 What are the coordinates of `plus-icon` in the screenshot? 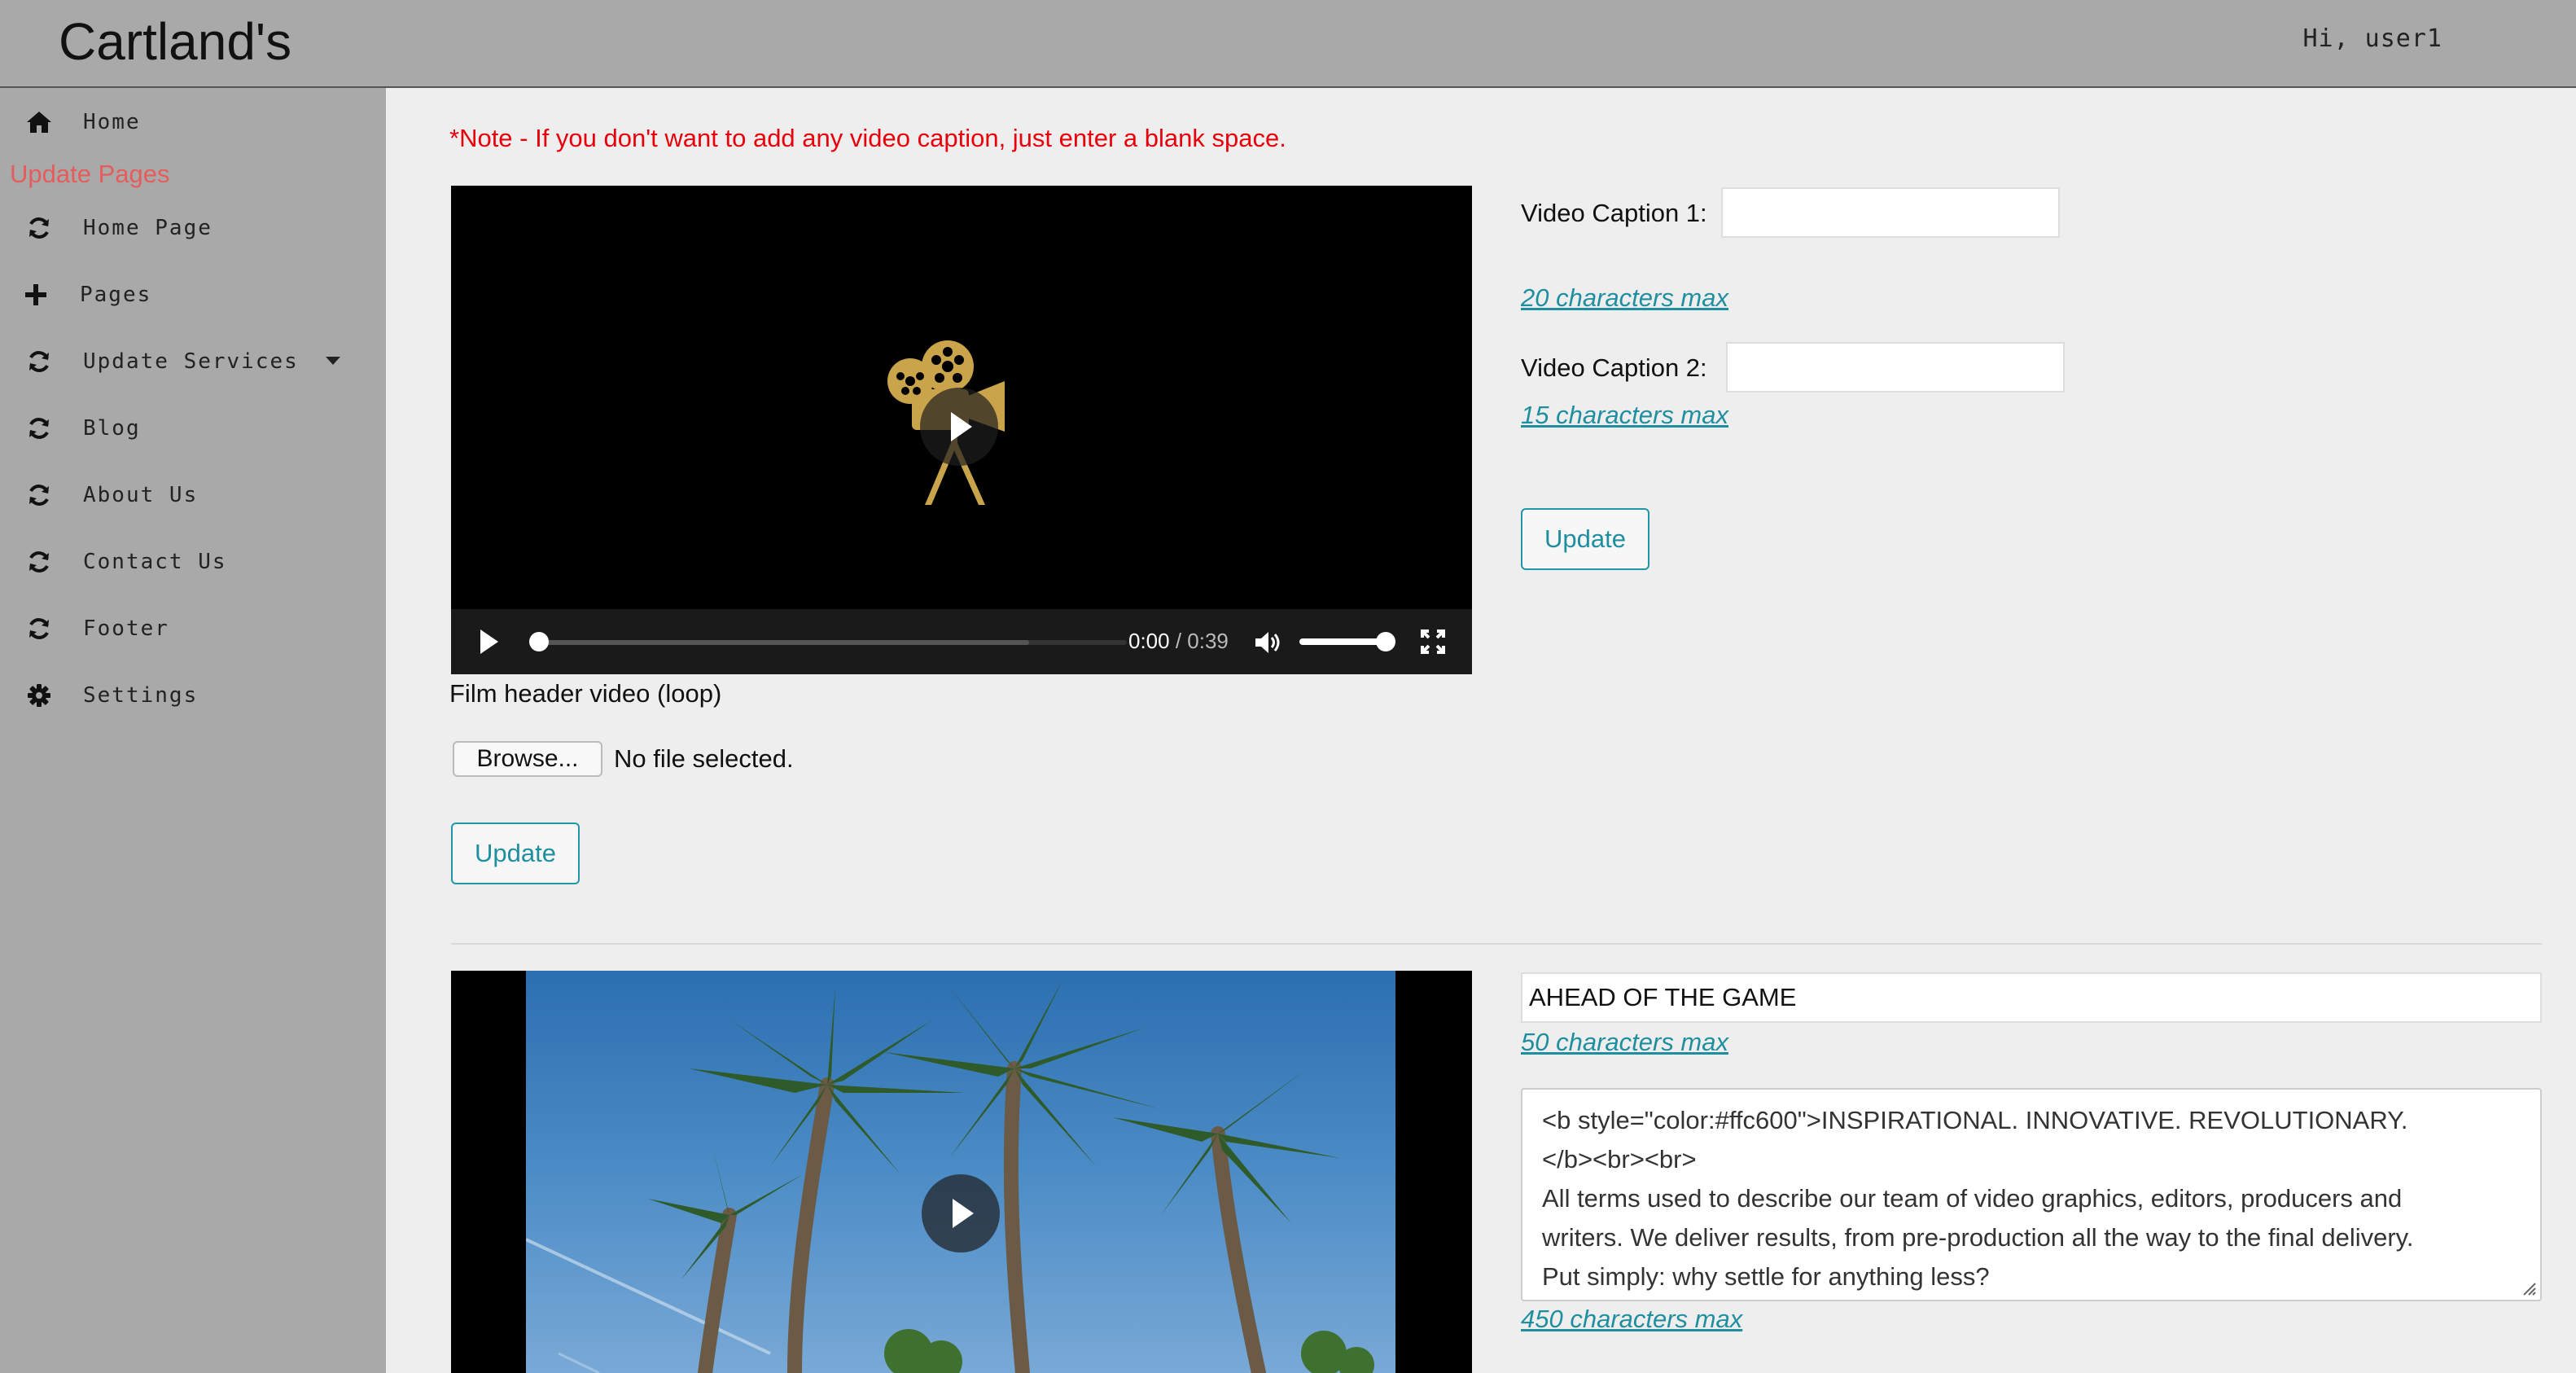 It's located at (36, 295).